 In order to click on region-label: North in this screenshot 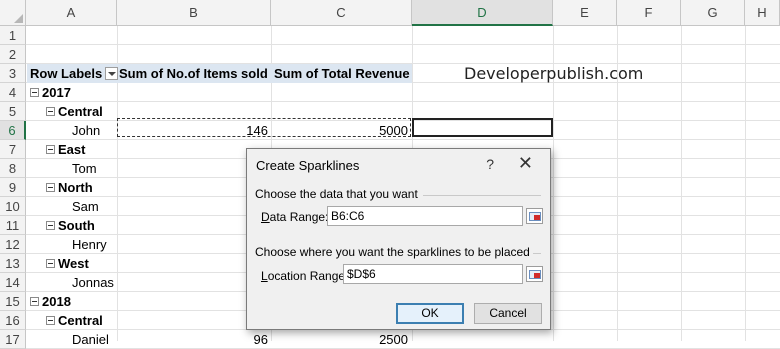, I will do `click(75, 187)`.